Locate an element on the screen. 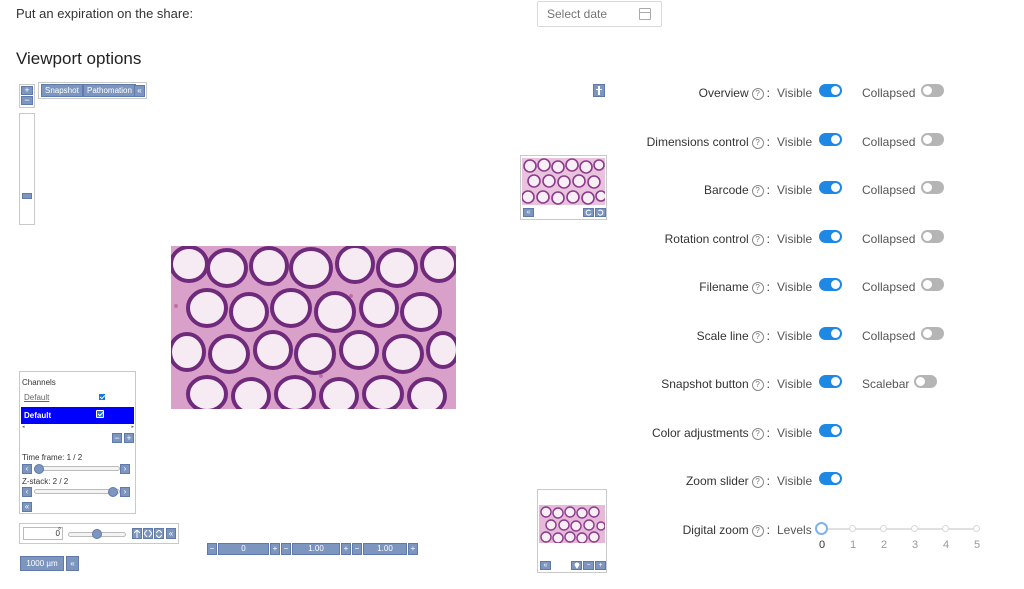  barcode-visible-toggle is located at coordinates (830, 187).